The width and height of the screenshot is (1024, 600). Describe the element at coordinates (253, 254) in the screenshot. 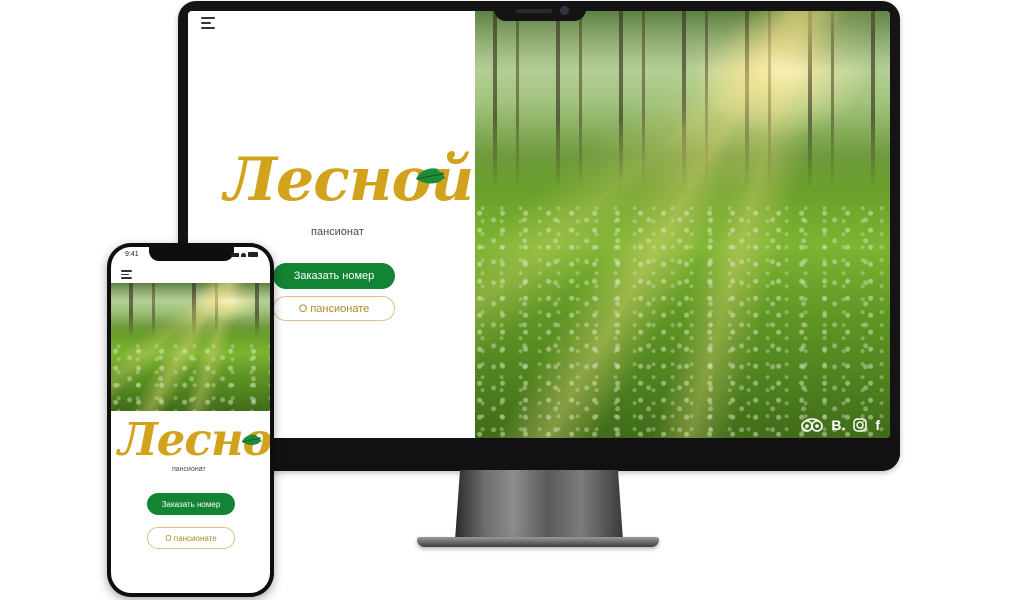

I see `battery-icon` at that location.